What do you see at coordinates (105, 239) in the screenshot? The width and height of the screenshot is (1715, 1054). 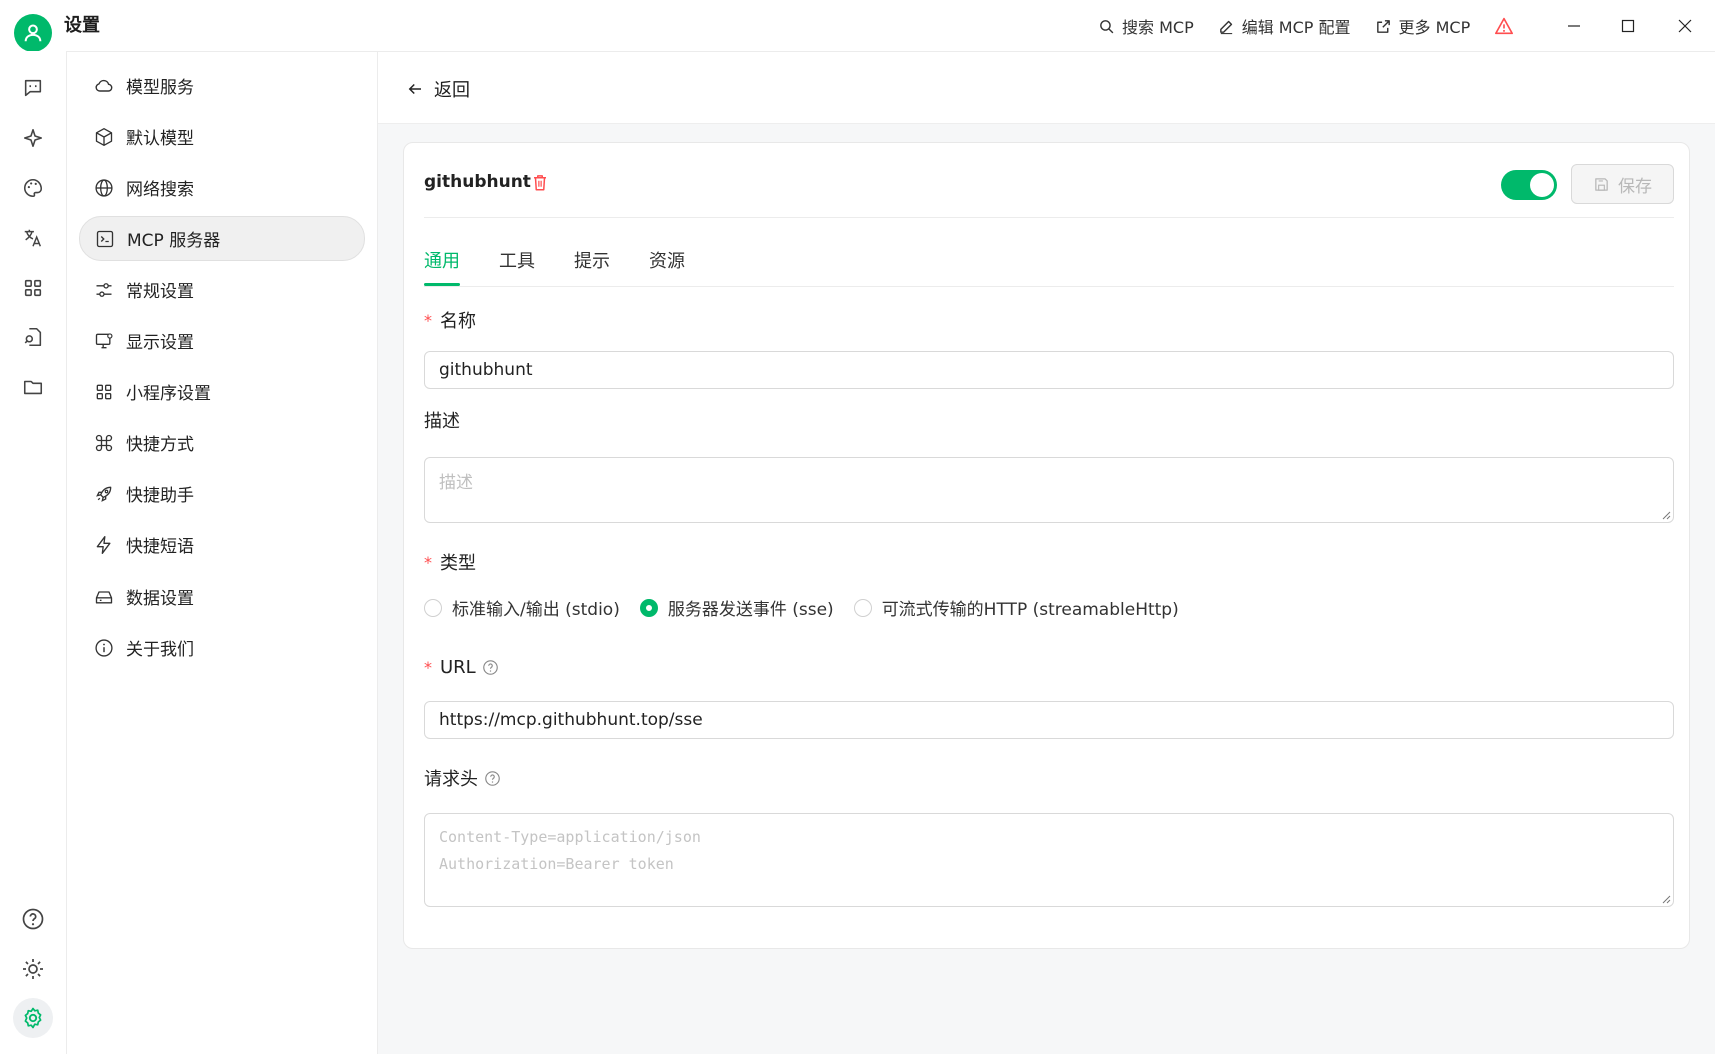 I see `terminal-icon` at bounding box center [105, 239].